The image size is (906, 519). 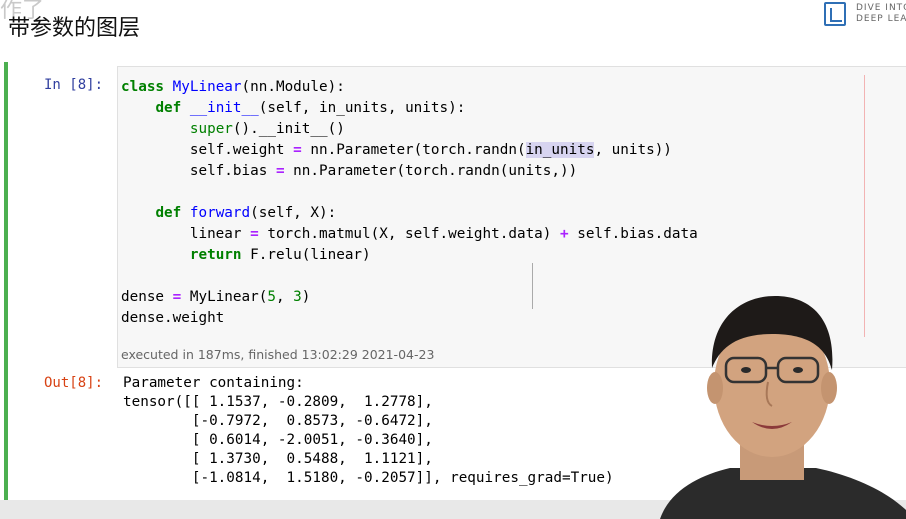 I want to click on output-line: Parameter containing:, so click(x=213, y=383).